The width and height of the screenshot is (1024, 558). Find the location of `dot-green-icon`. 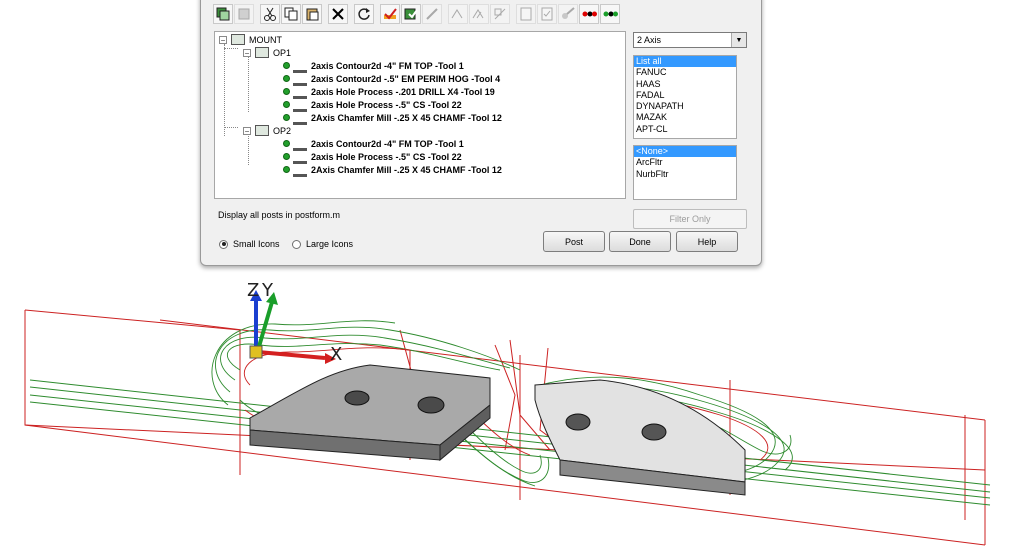

dot-green-icon is located at coordinates (610, 14).